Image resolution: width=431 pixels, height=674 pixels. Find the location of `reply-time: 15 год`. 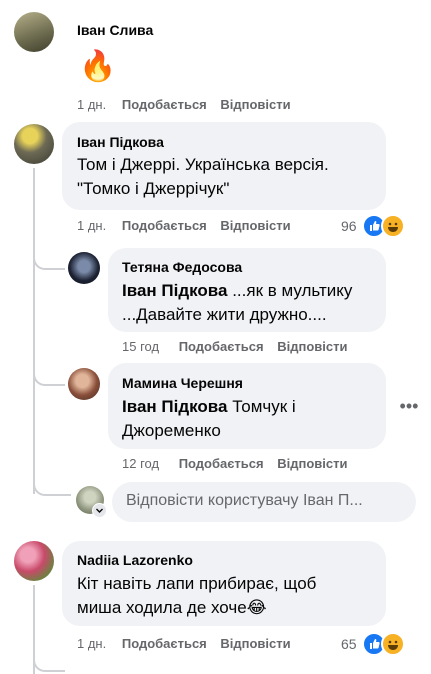

reply-time: 15 год is located at coordinates (140, 346).